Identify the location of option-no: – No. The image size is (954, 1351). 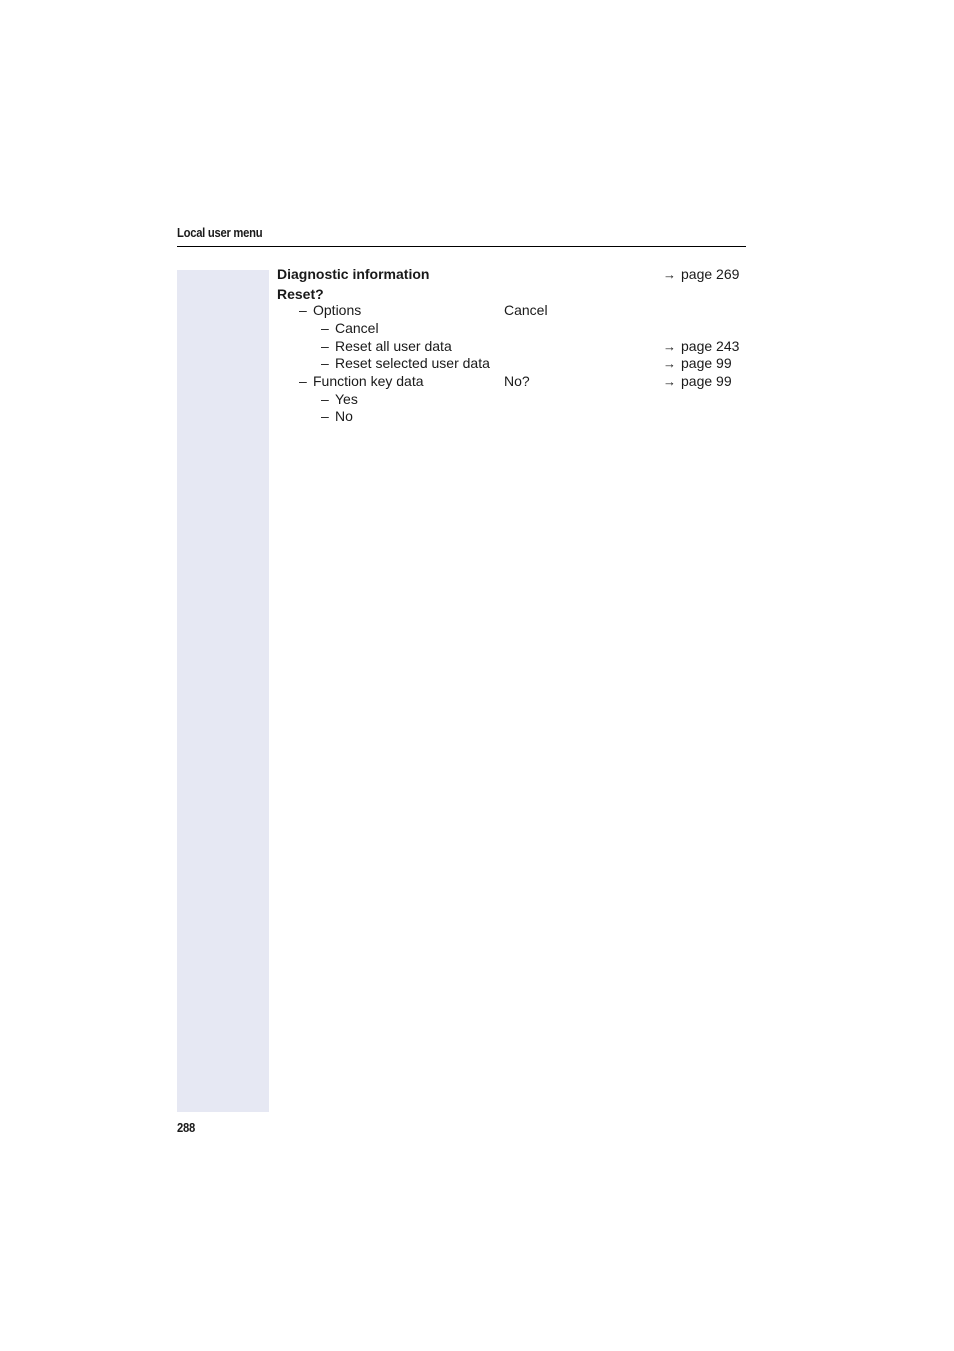
(337, 416).